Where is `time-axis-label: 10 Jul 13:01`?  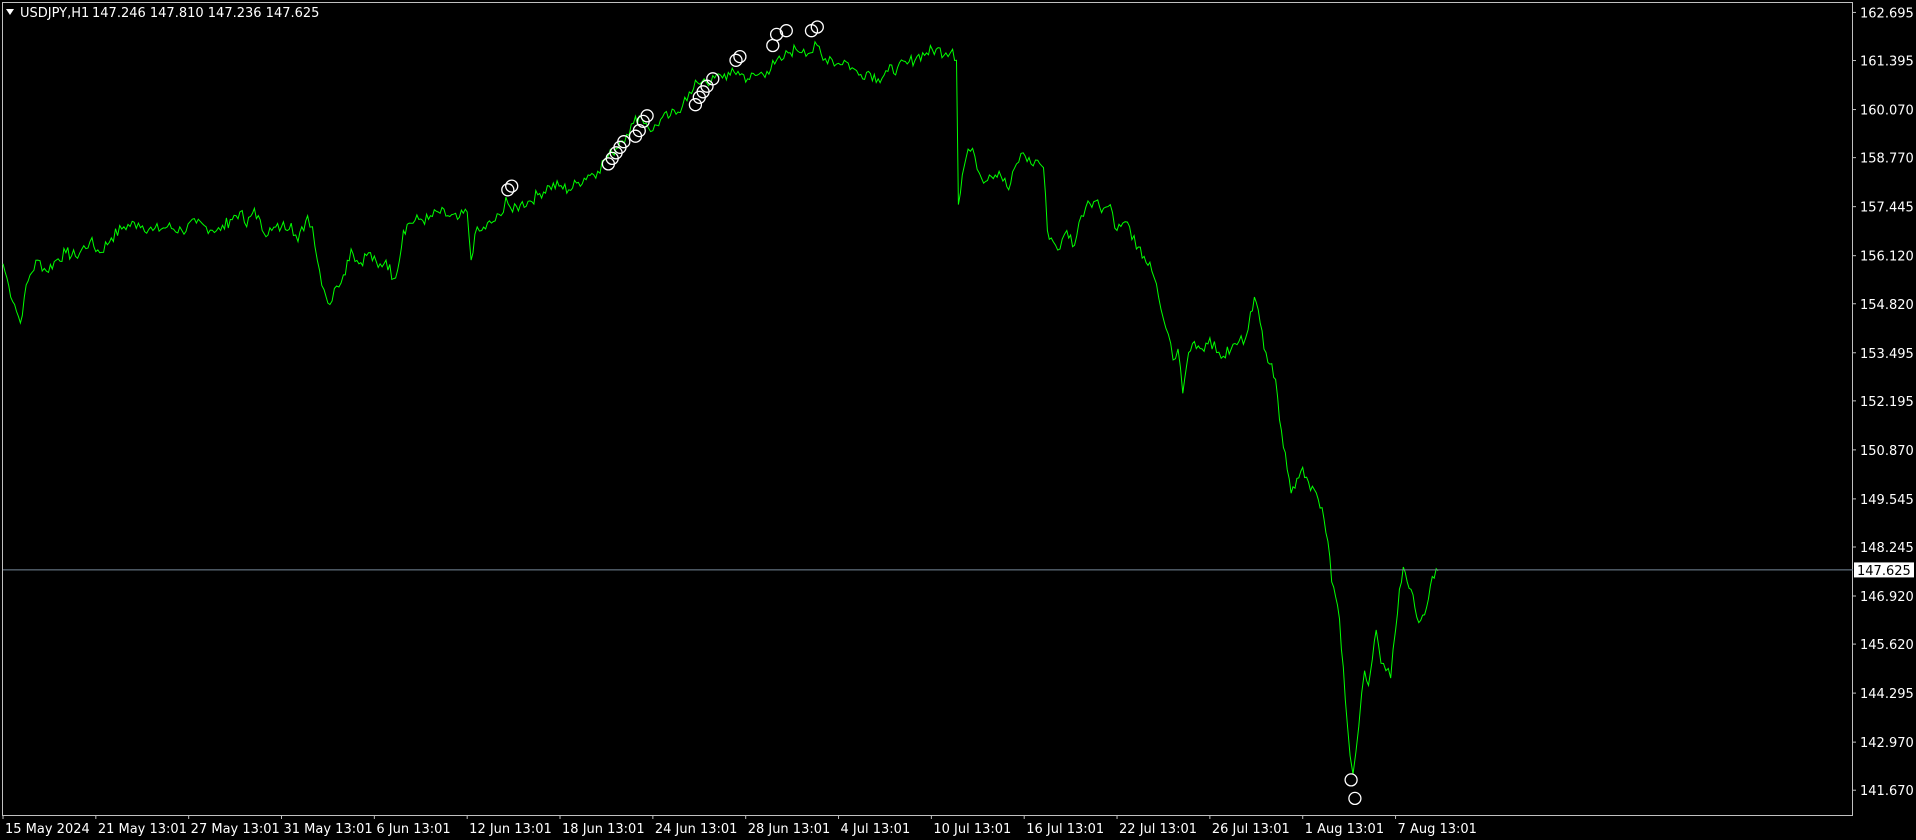
time-axis-label: 10 Jul 13:01 is located at coordinates (972, 829).